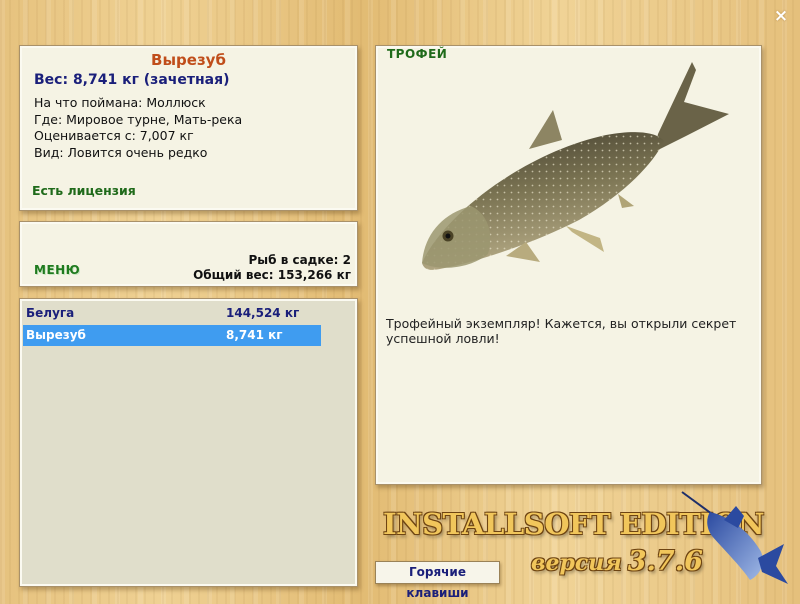 The width and height of the screenshot is (800, 604). What do you see at coordinates (263, 313) in the screenshot?
I see `list-item-weight: 144,524 кг` at bounding box center [263, 313].